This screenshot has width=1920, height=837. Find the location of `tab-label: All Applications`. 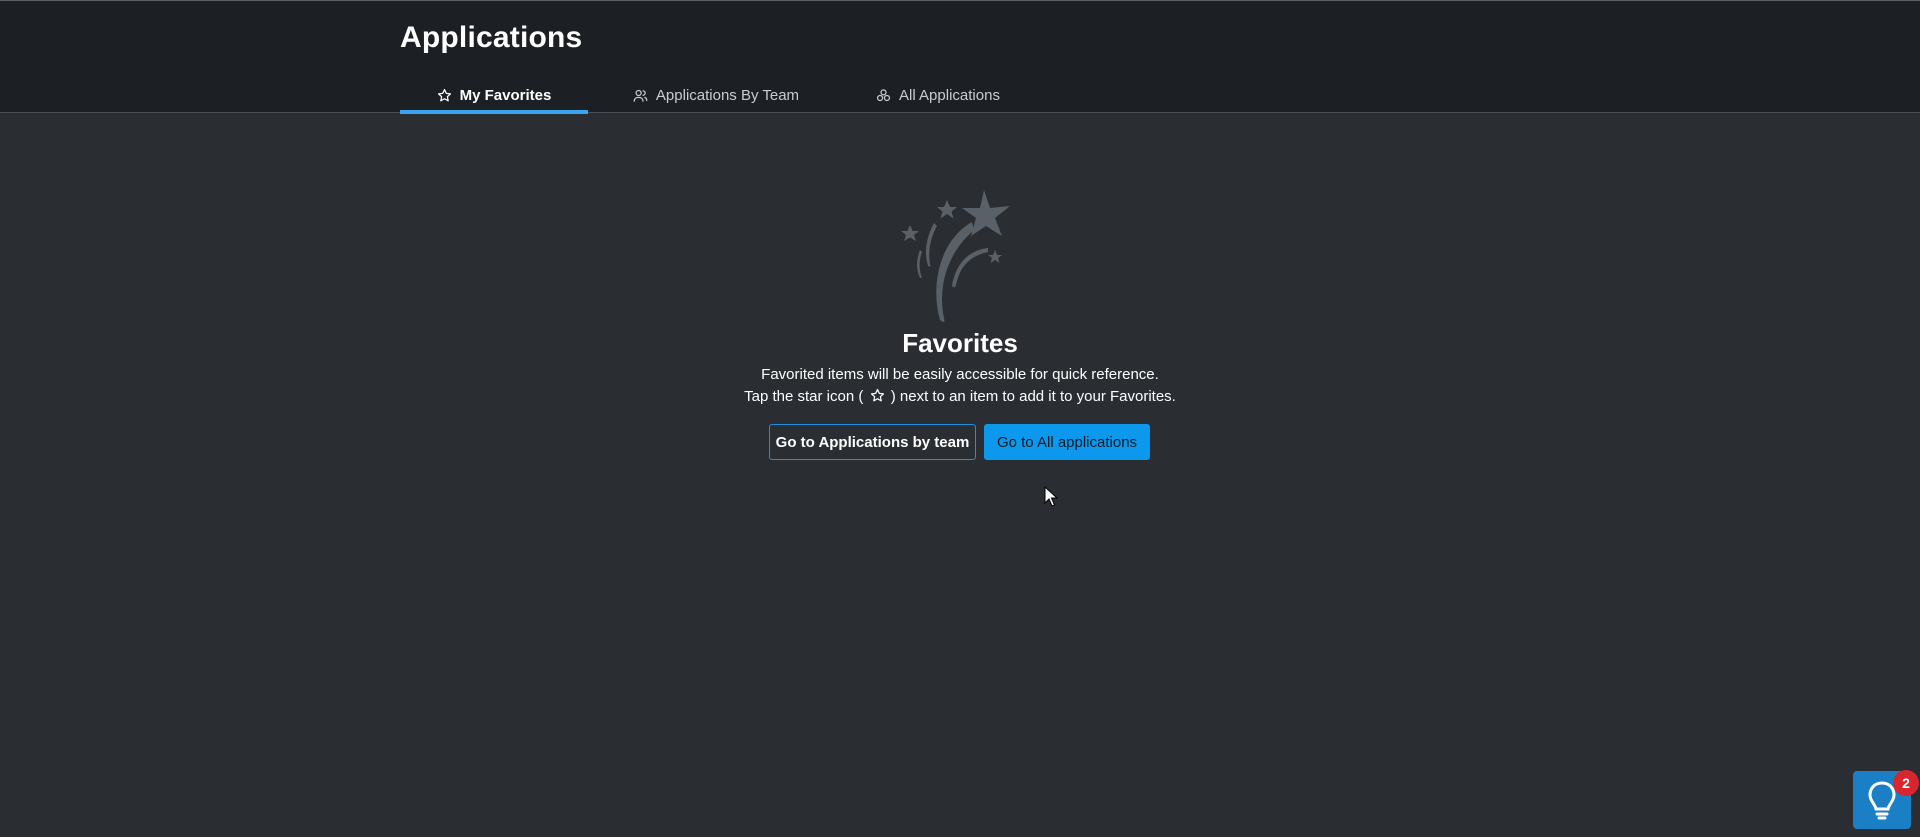

tab-label: All Applications is located at coordinates (949, 95).